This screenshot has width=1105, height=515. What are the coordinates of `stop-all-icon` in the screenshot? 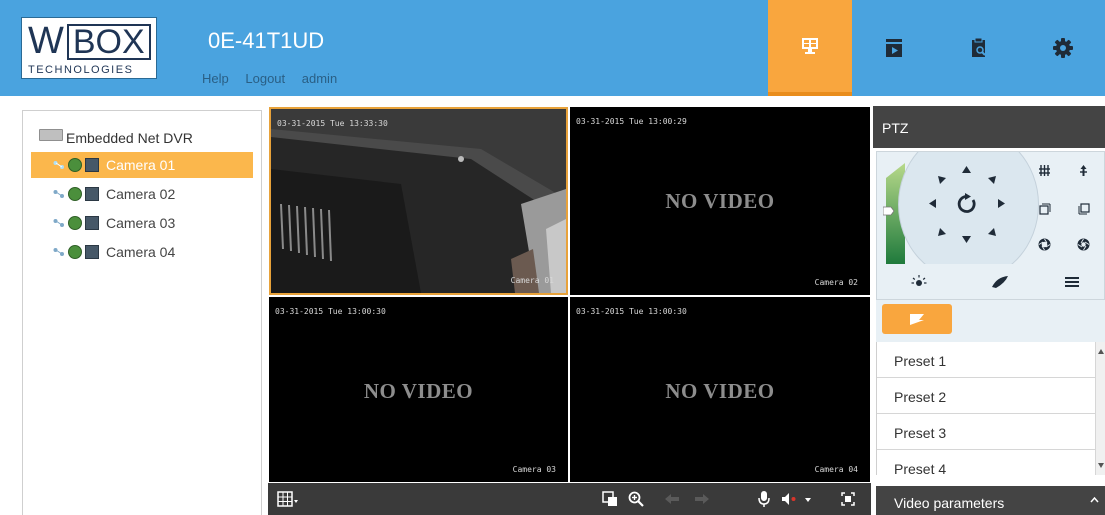 It's located at (609, 498).